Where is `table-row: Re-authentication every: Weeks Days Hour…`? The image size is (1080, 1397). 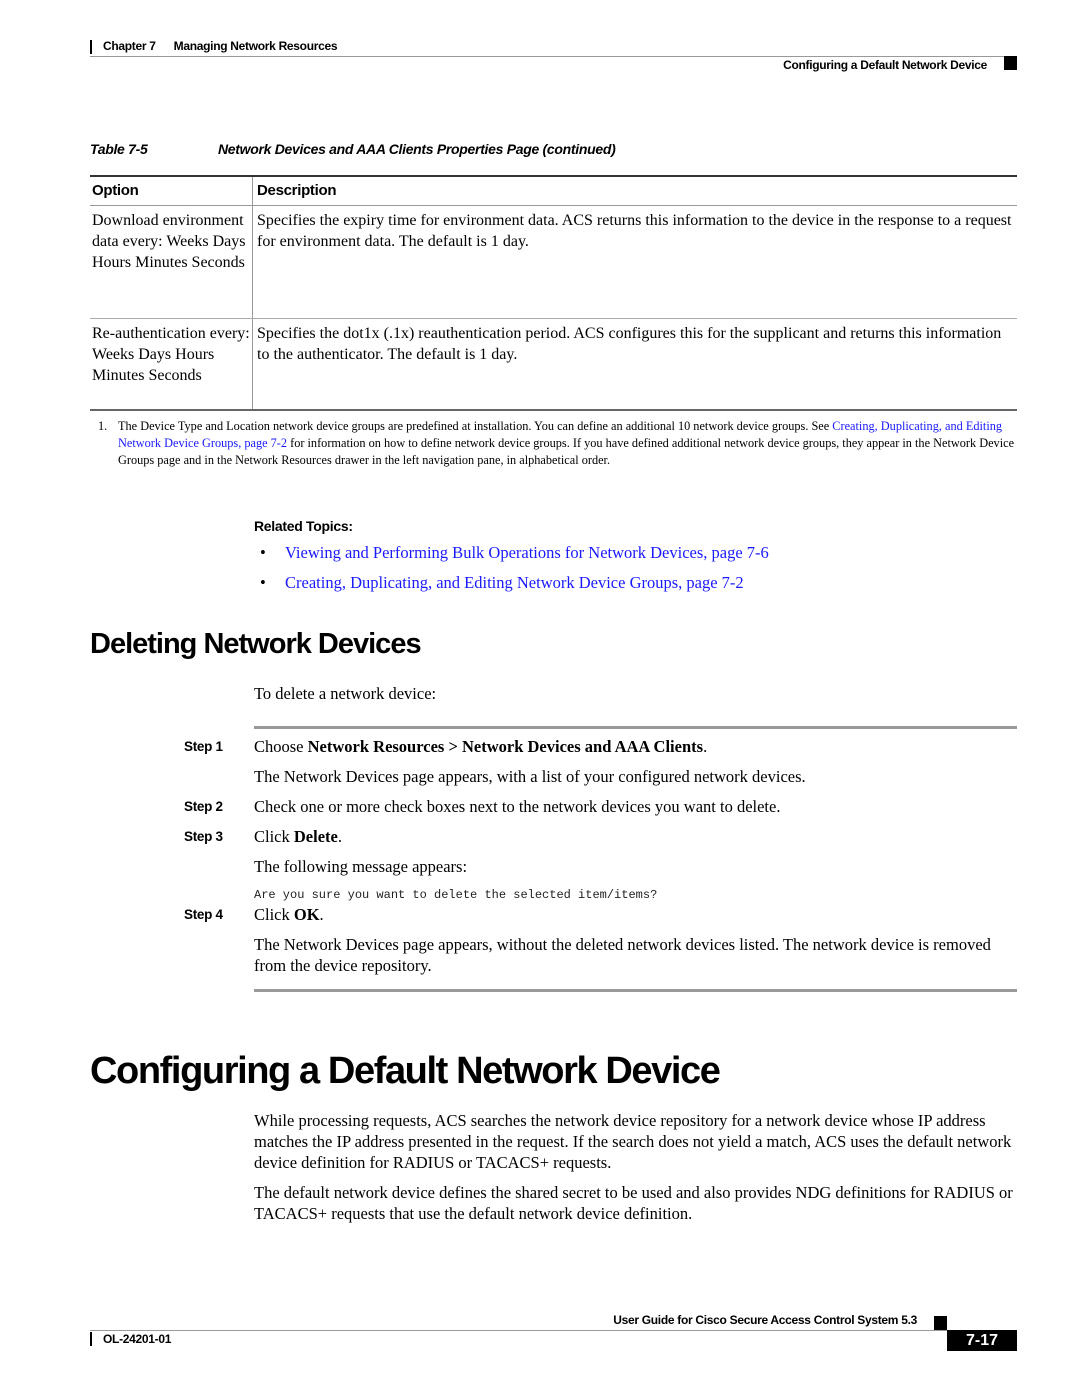
table-row: Re-authentication every: Weeks Days Hour… is located at coordinates (553, 364).